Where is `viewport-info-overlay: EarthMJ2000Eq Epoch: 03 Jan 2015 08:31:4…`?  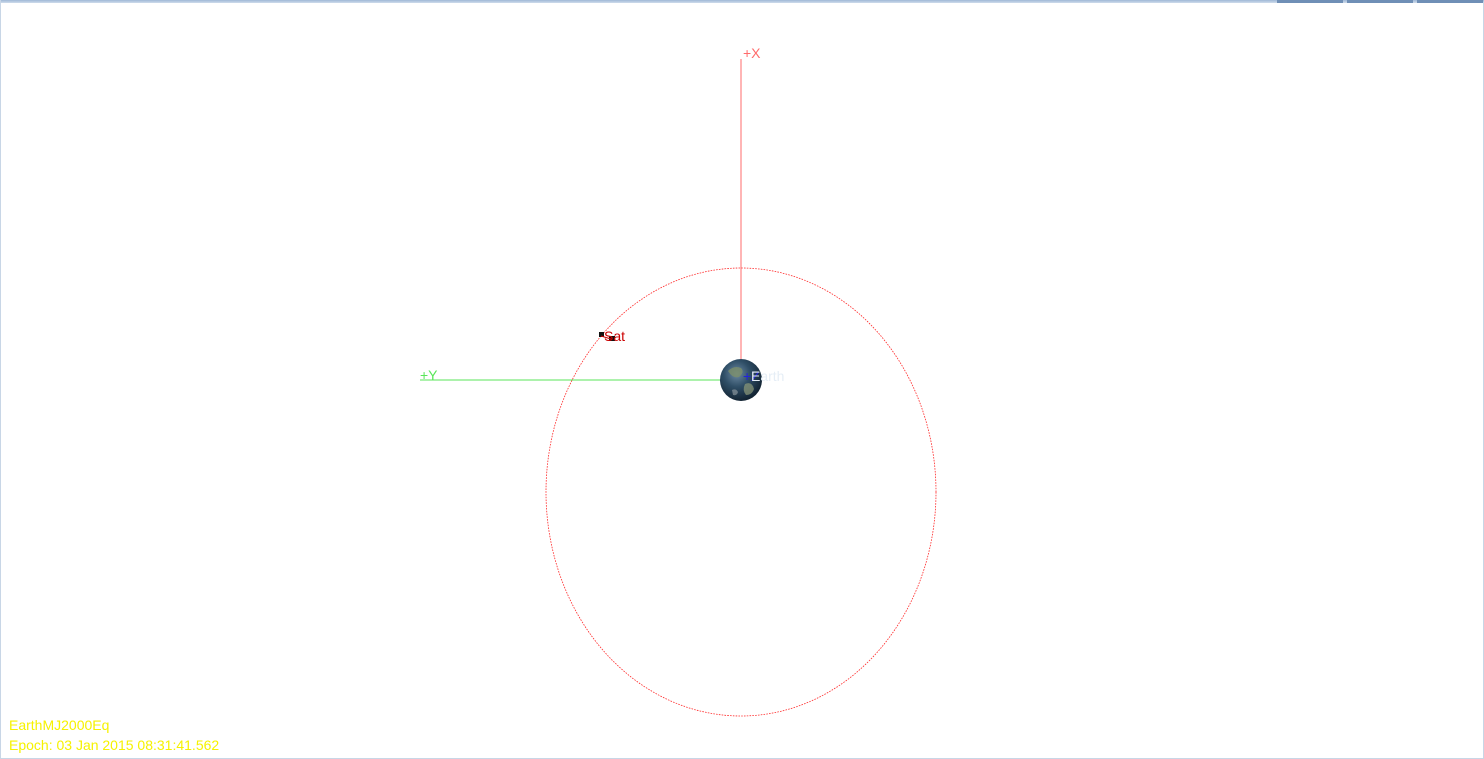 viewport-info-overlay: EarthMJ2000Eq Epoch: 03 Jan 2015 08:31:4… is located at coordinates (114, 735).